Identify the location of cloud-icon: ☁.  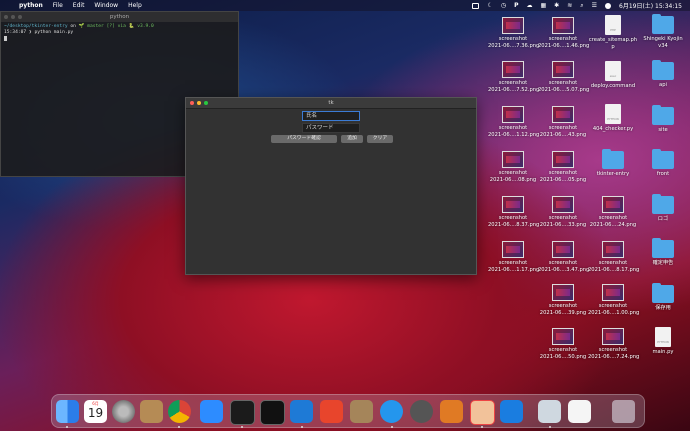
(530, 5).